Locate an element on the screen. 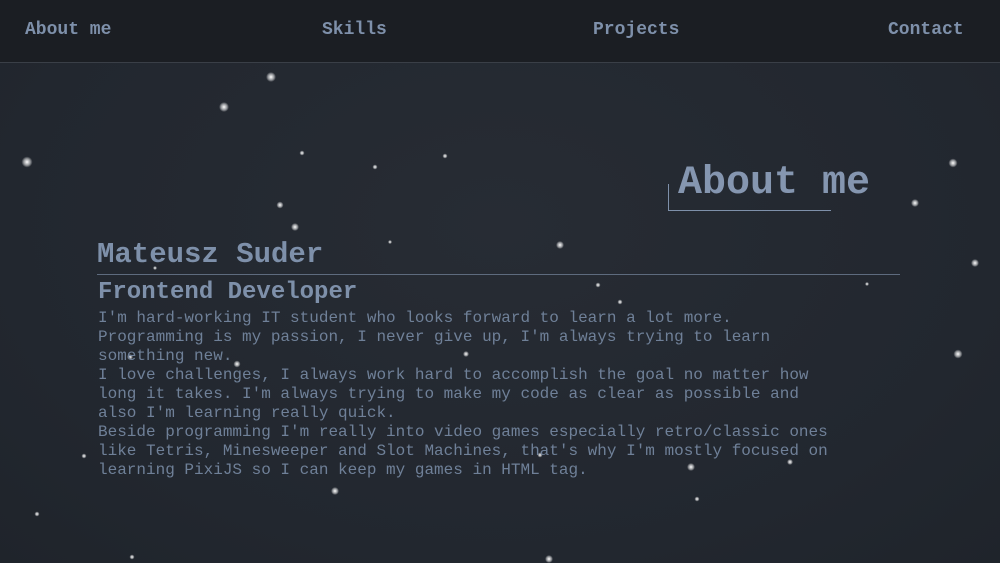 Image resolution: width=1000 pixels, height=563 pixels. nav-link-about-me: About me is located at coordinates (68, 30).